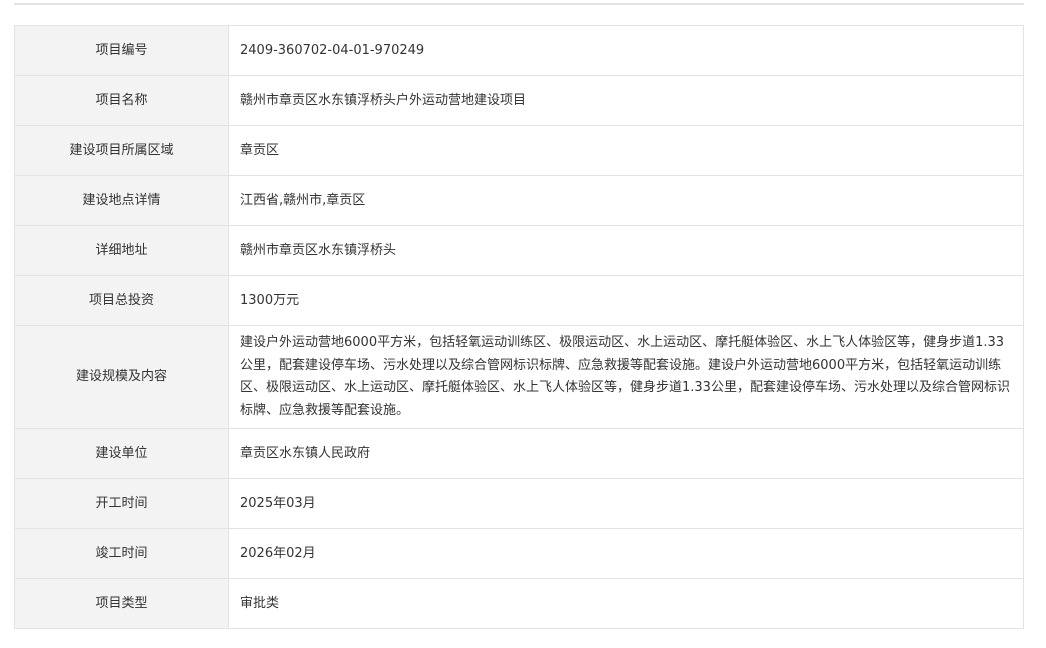 The height and width of the screenshot is (648, 1046). What do you see at coordinates (626, 150) in the screenshot?
I see `value-region: 章贡区` at bounding box center [626, 150].